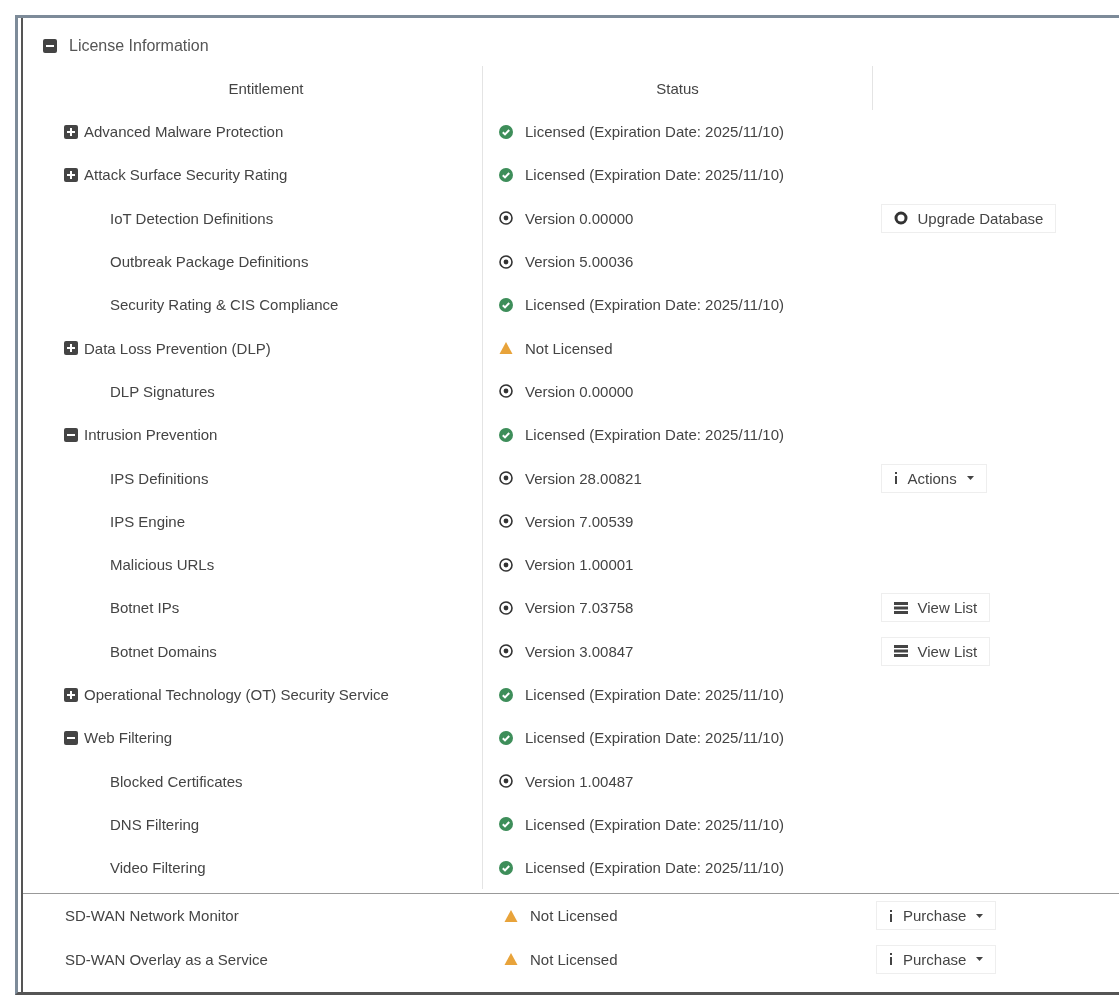  Describe the element at coordinates (128, 738) in the screenshot. I see `entitlement-name: Web Filtering` at that location.